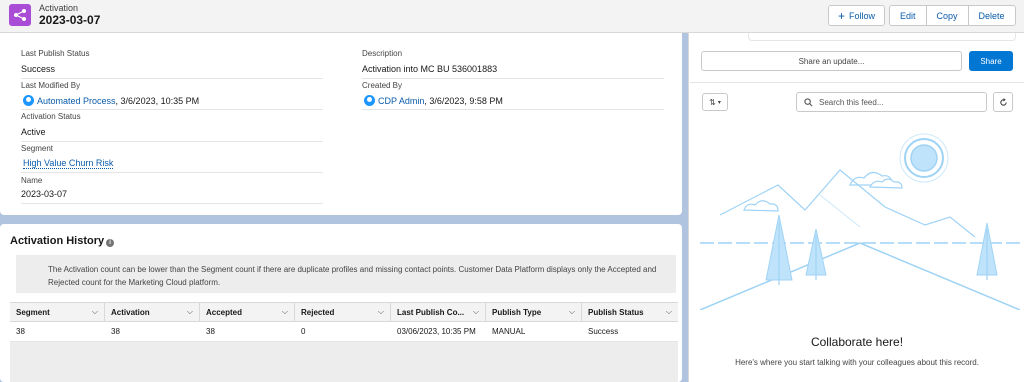 This screenshot has width=1024, height=382. What do you see at coordinates (685, 207) in the screenshot?
I see `scrollbar` at bounding box center [685, 207].